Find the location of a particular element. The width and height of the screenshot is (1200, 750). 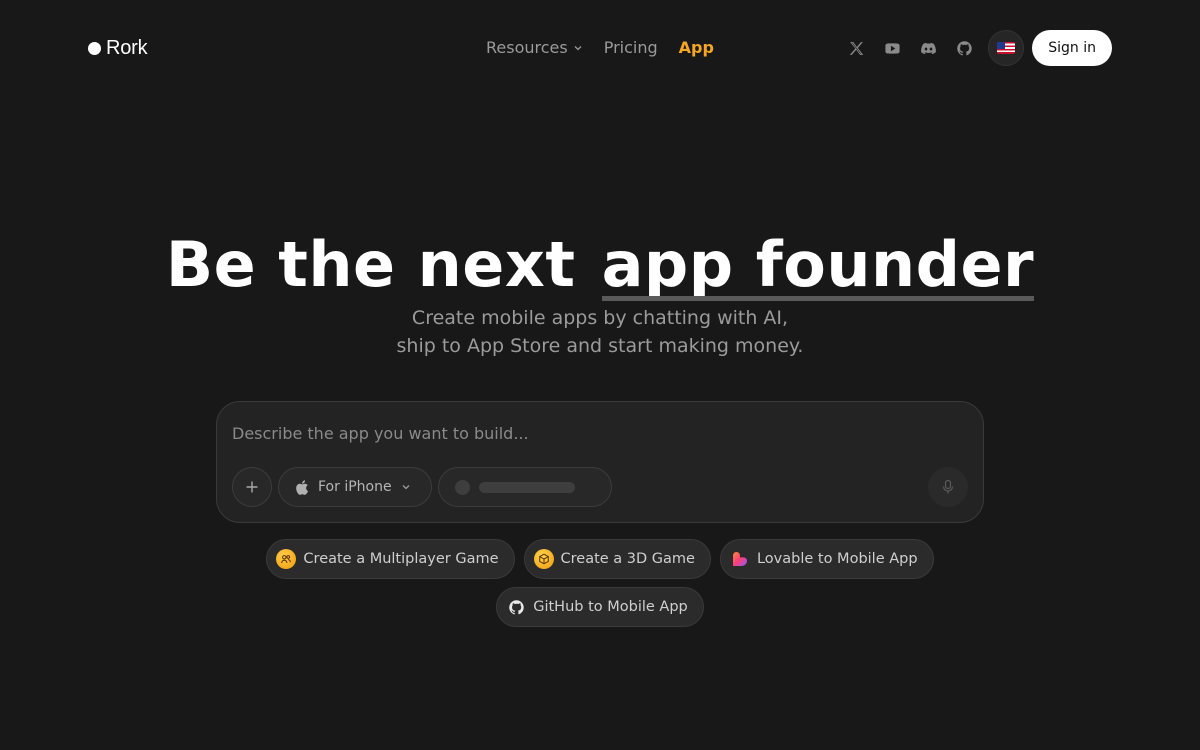

nav-resources: Resources is located at coordinates (534, 47).